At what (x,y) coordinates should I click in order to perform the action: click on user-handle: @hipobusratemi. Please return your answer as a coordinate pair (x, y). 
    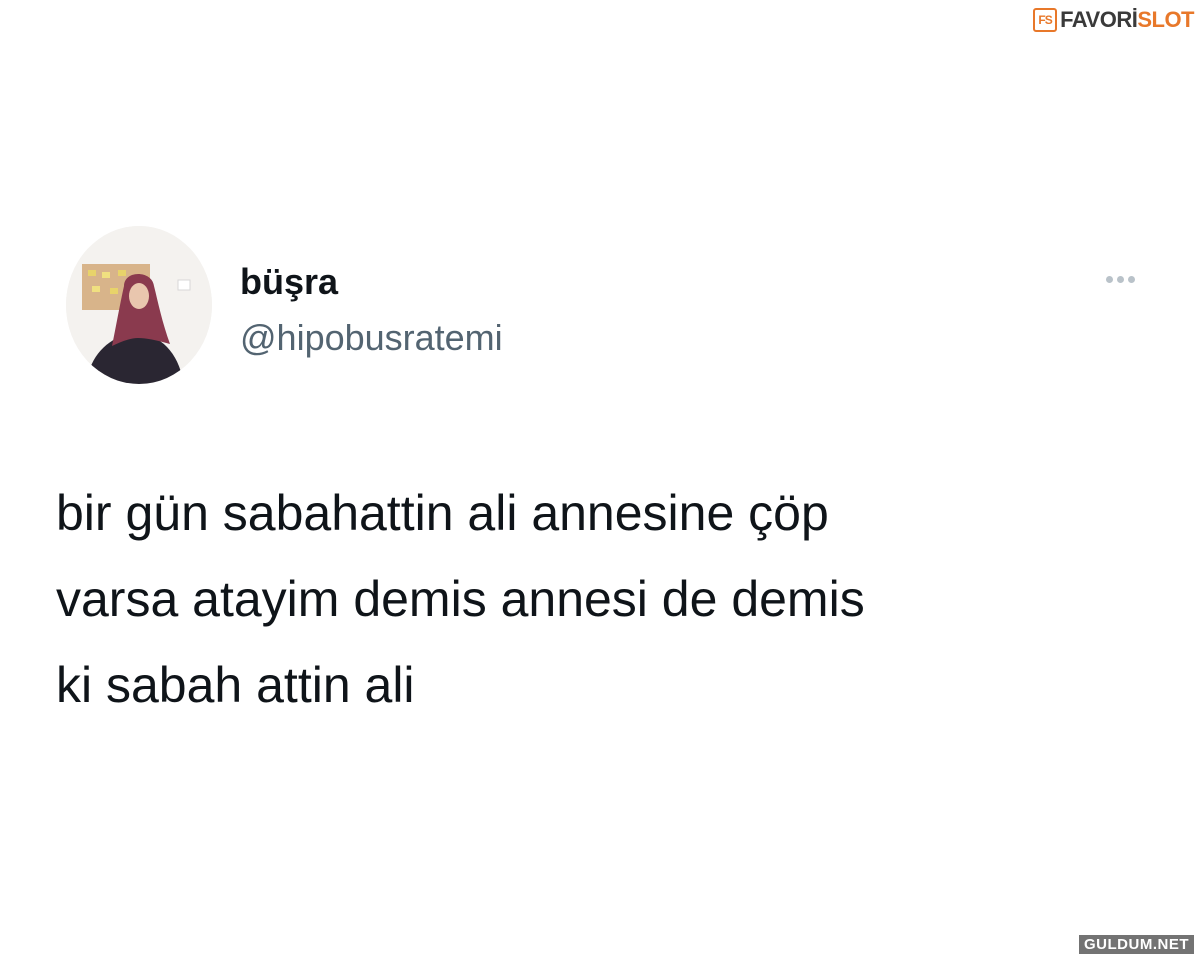
    Looking at the image, I should click on (371, 338).